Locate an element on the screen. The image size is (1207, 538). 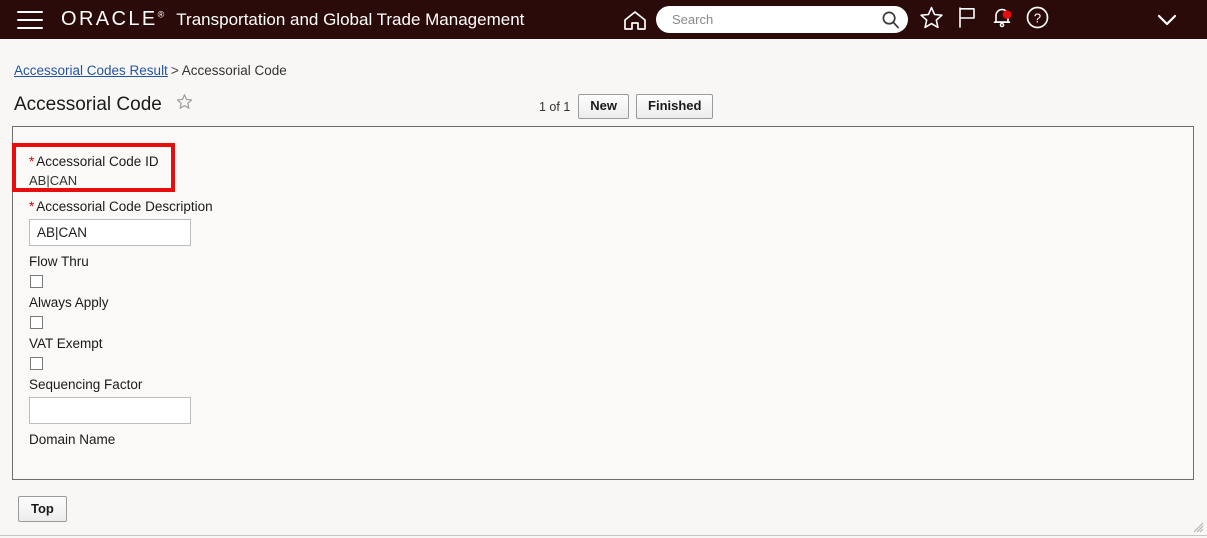
hamburger-menu-icon is located at coordinates (30, 20).